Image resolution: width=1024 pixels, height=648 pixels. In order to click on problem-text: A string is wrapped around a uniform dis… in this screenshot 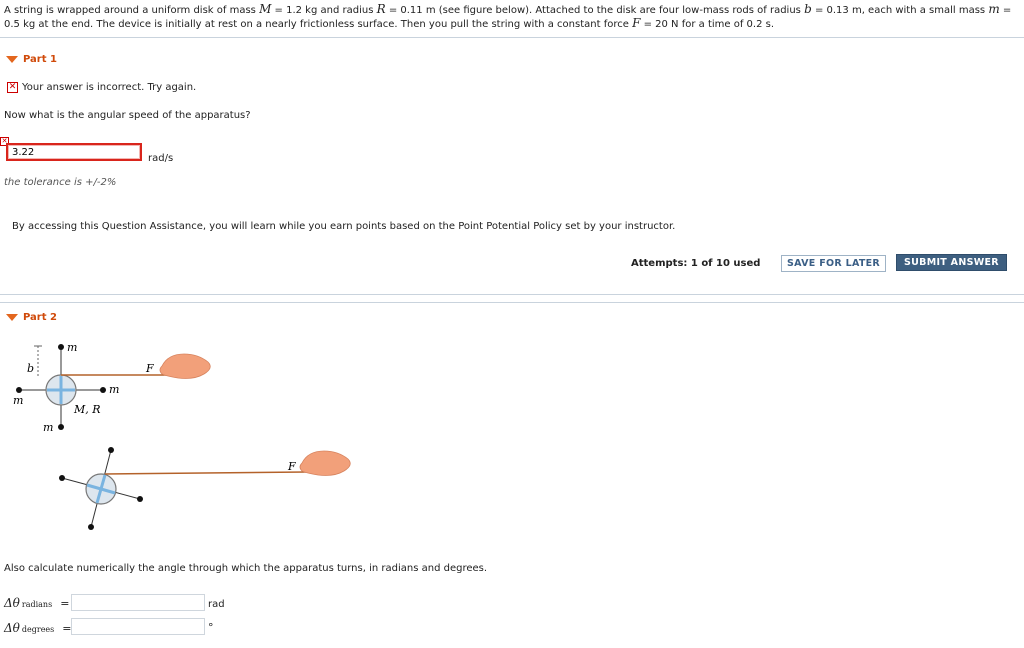, I will do `click(132, 10)`.